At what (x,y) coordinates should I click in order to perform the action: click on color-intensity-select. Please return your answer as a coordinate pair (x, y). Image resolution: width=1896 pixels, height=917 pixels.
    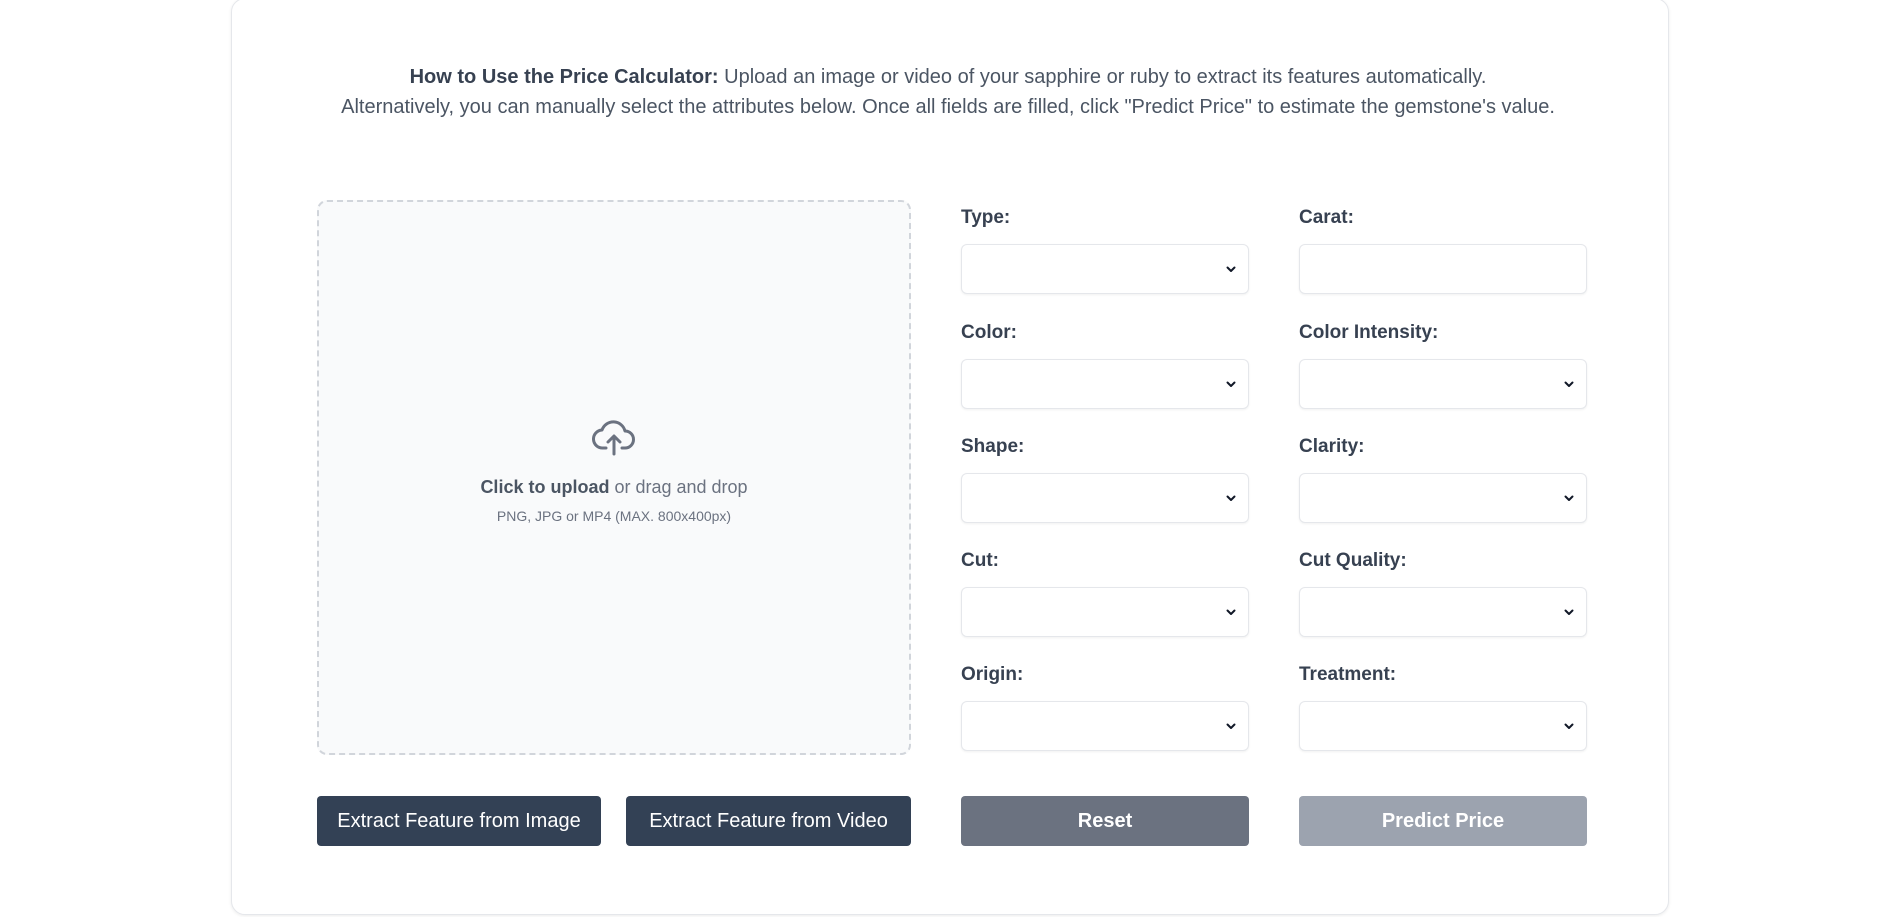
    Looking at the image, I should click on (1443, 384).